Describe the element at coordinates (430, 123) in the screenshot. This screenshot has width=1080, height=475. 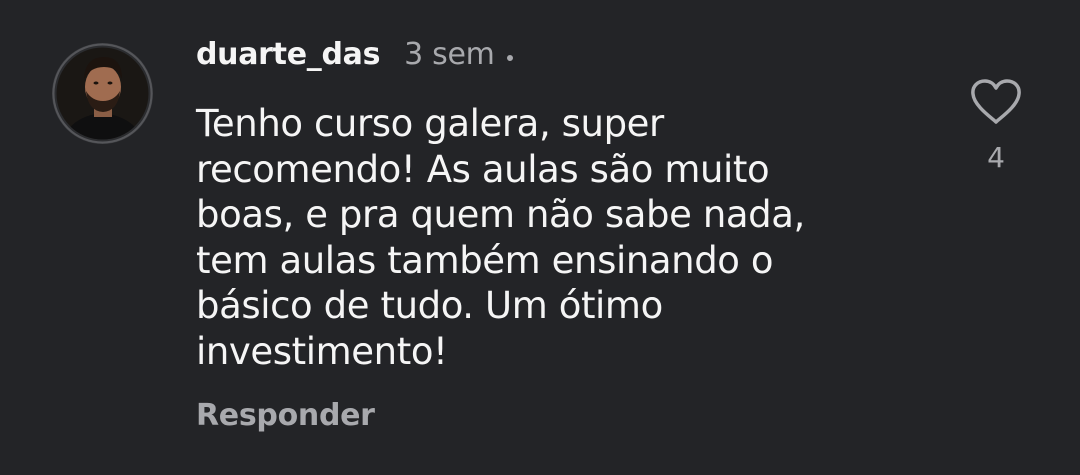
I see `comment-text-line: Tenho curso galera, super` at that location.